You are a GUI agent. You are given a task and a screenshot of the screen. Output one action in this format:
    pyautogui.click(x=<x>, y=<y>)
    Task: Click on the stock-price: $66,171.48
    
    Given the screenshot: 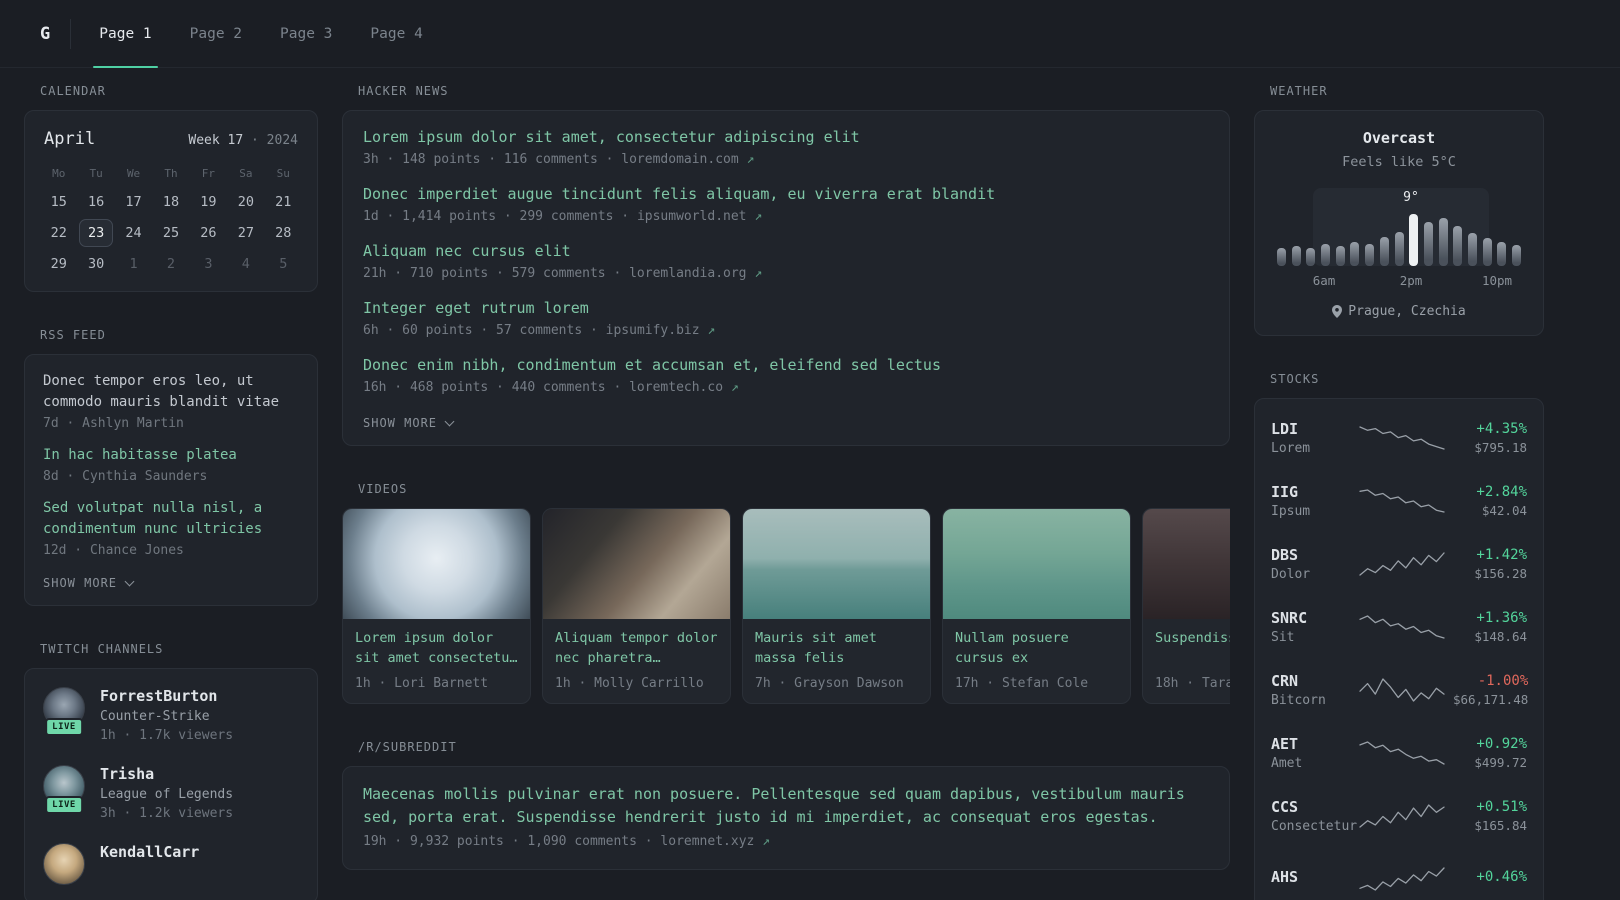 What is the action you would take?
    pyautogui.click(x=1491, y=699)
    